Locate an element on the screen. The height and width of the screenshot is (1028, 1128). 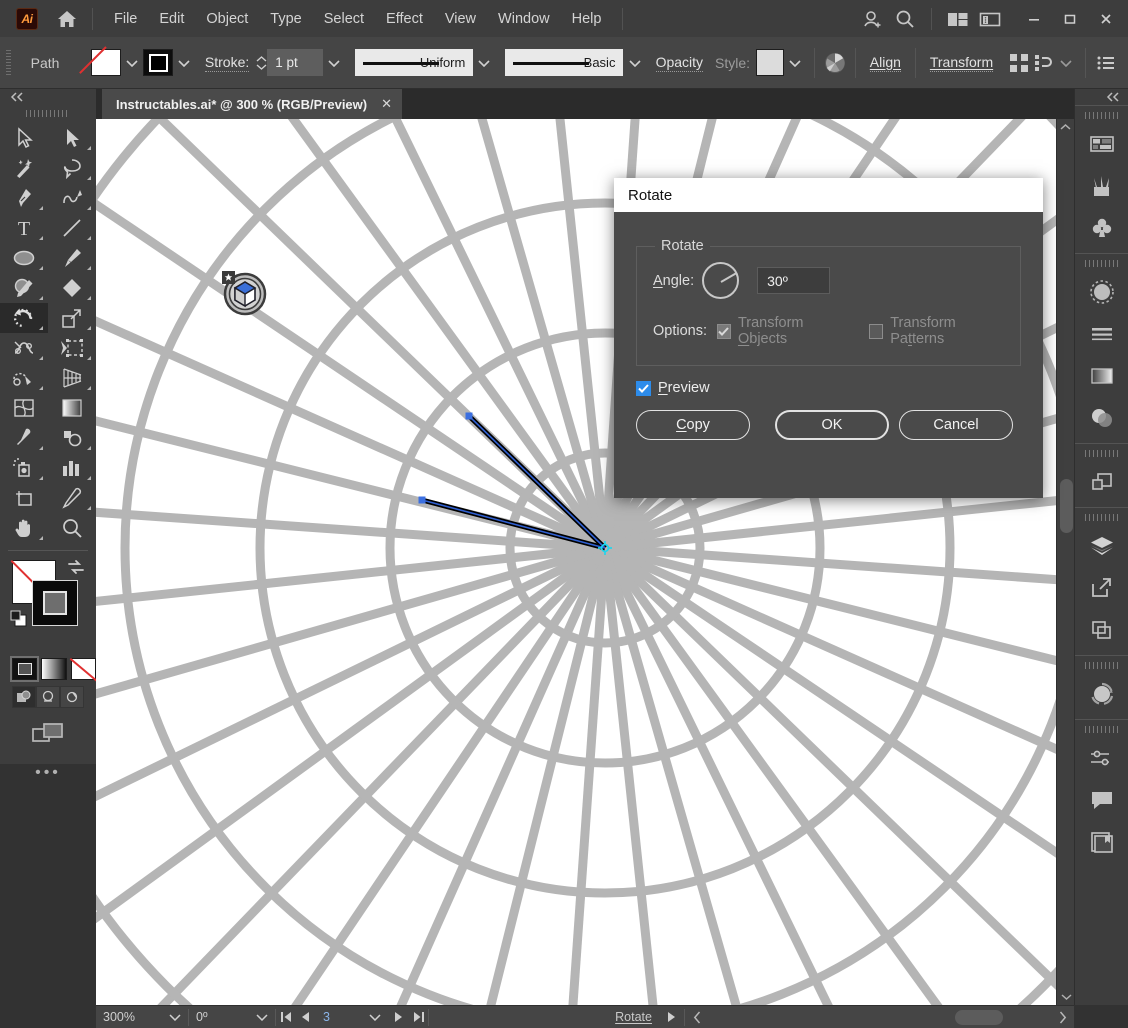
libraries-panel-icon is located at coordinates (1101, 842).